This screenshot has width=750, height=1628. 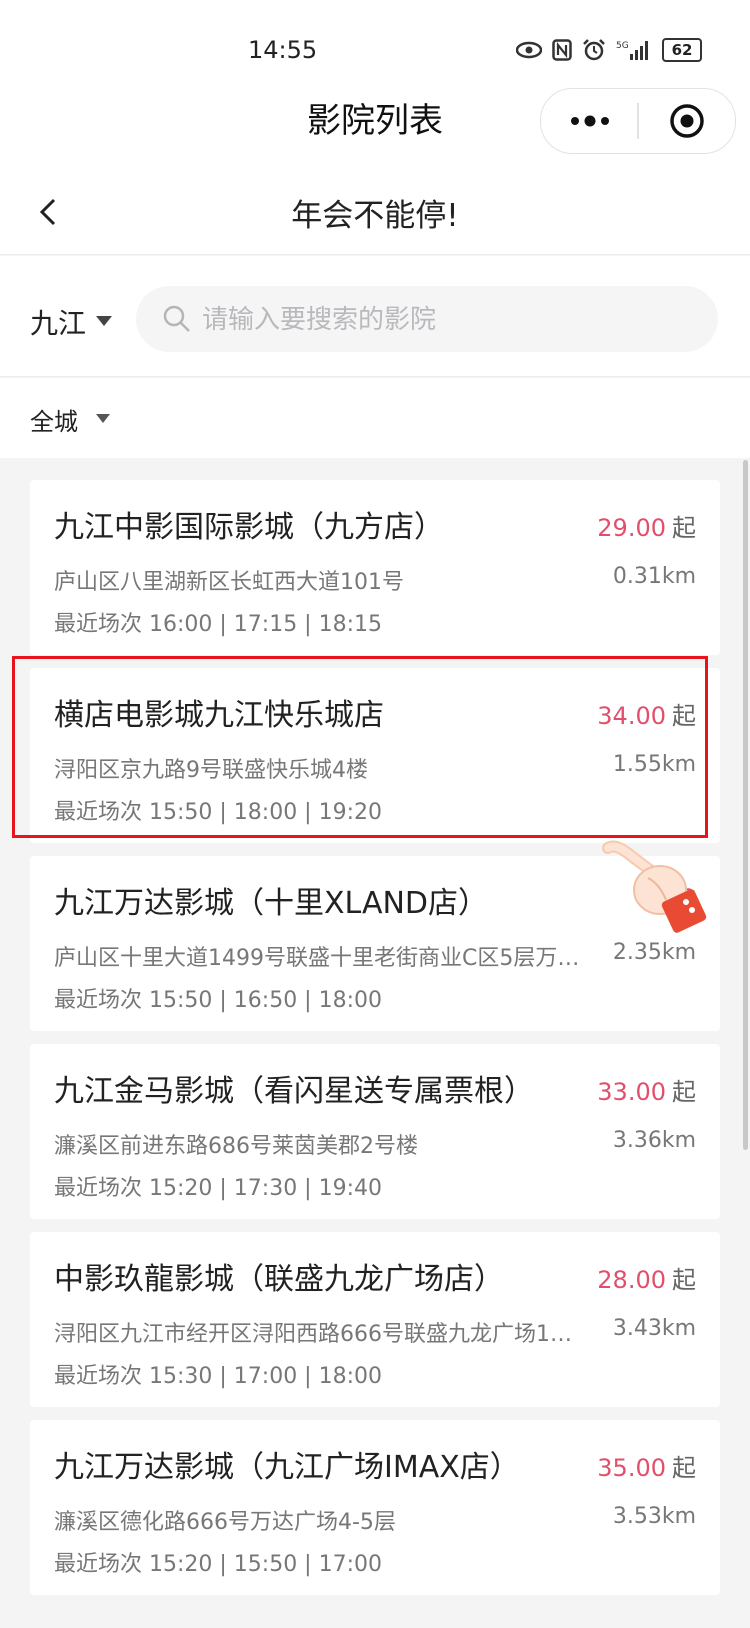 What do you see at coordinates (294, 1091) in the screenshot?
I see `cinema-name: 九江金马影城（看闪星送专属票根）` at bounding box center [294, 1091].